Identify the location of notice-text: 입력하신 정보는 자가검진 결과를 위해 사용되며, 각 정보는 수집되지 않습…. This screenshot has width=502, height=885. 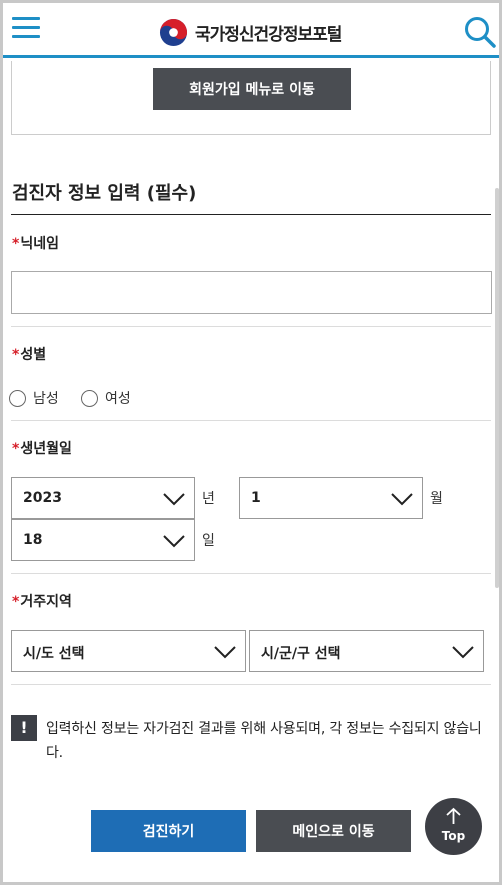
(264, 741).